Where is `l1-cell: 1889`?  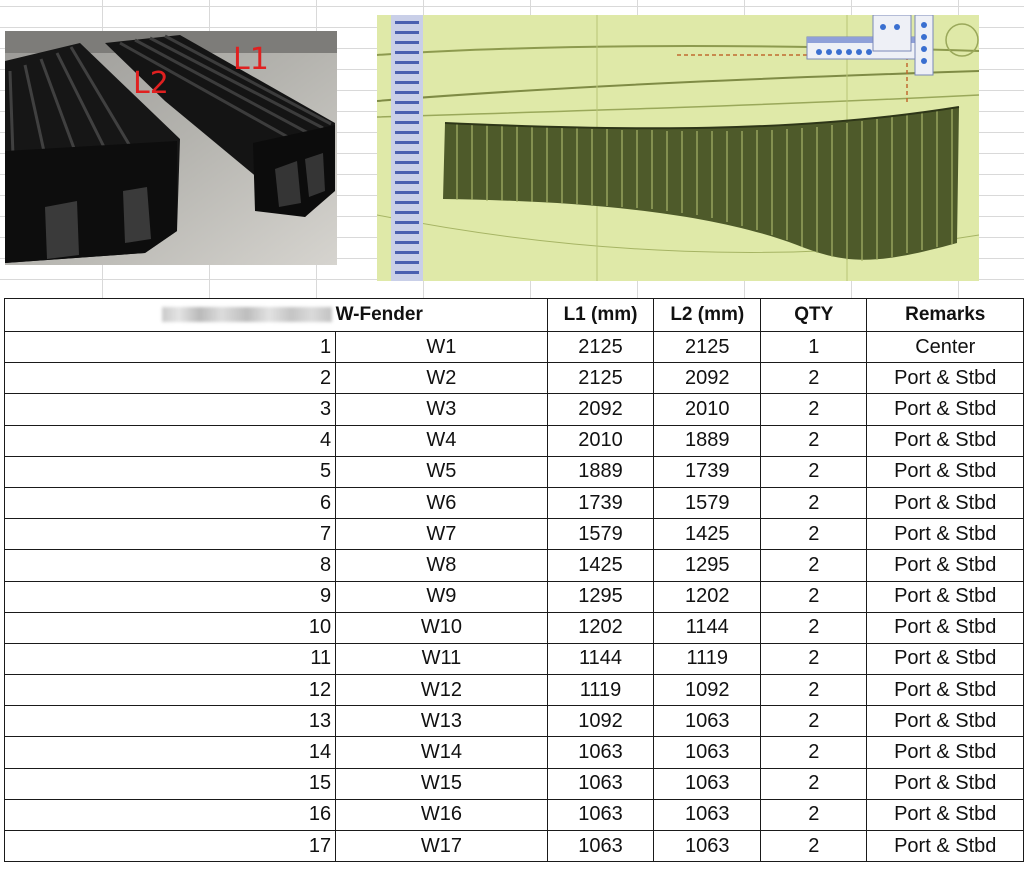 l1-cell: 1889 is located at coordinates (600, 471).